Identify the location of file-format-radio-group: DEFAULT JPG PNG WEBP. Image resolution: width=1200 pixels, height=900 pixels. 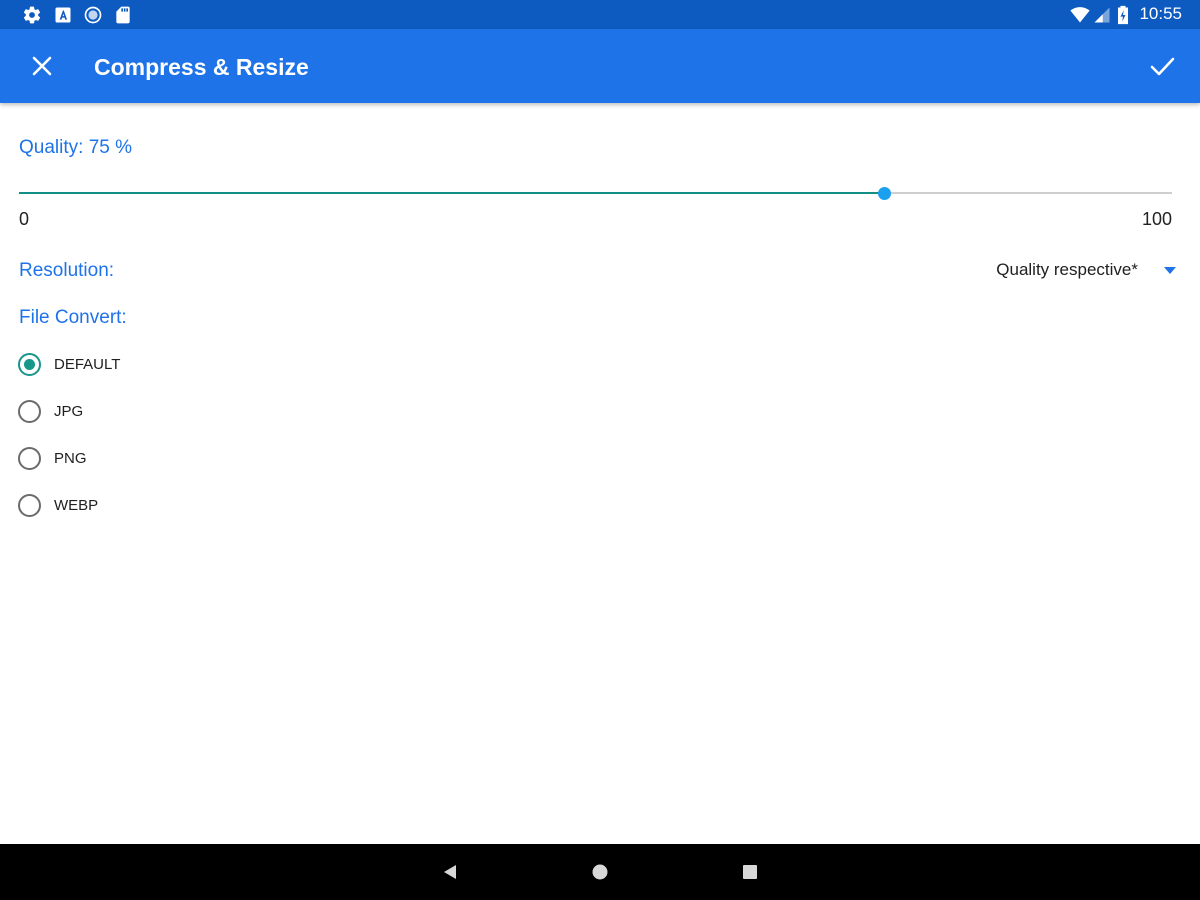
(69, 444).